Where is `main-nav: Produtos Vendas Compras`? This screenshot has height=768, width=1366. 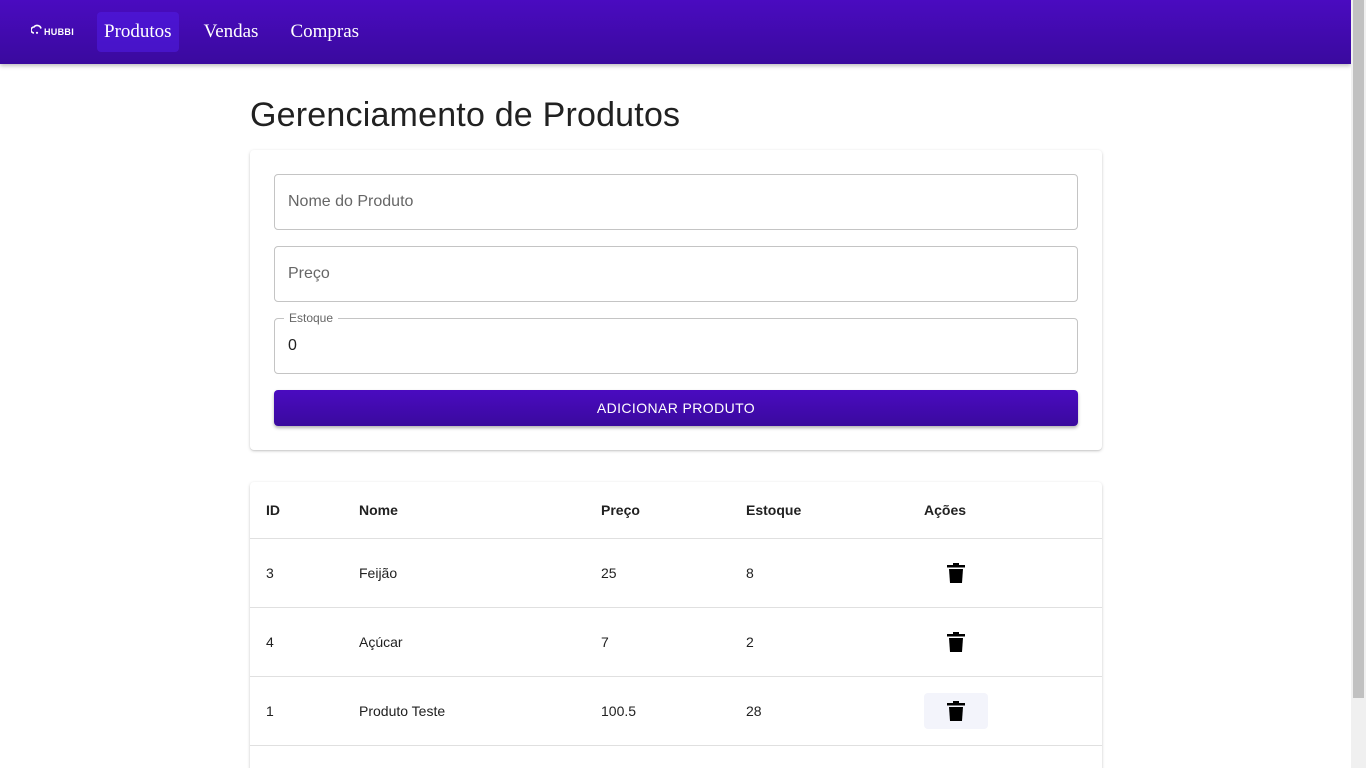
main-nav: Produtos Vendas Compras is located at coordinates (240, 32).